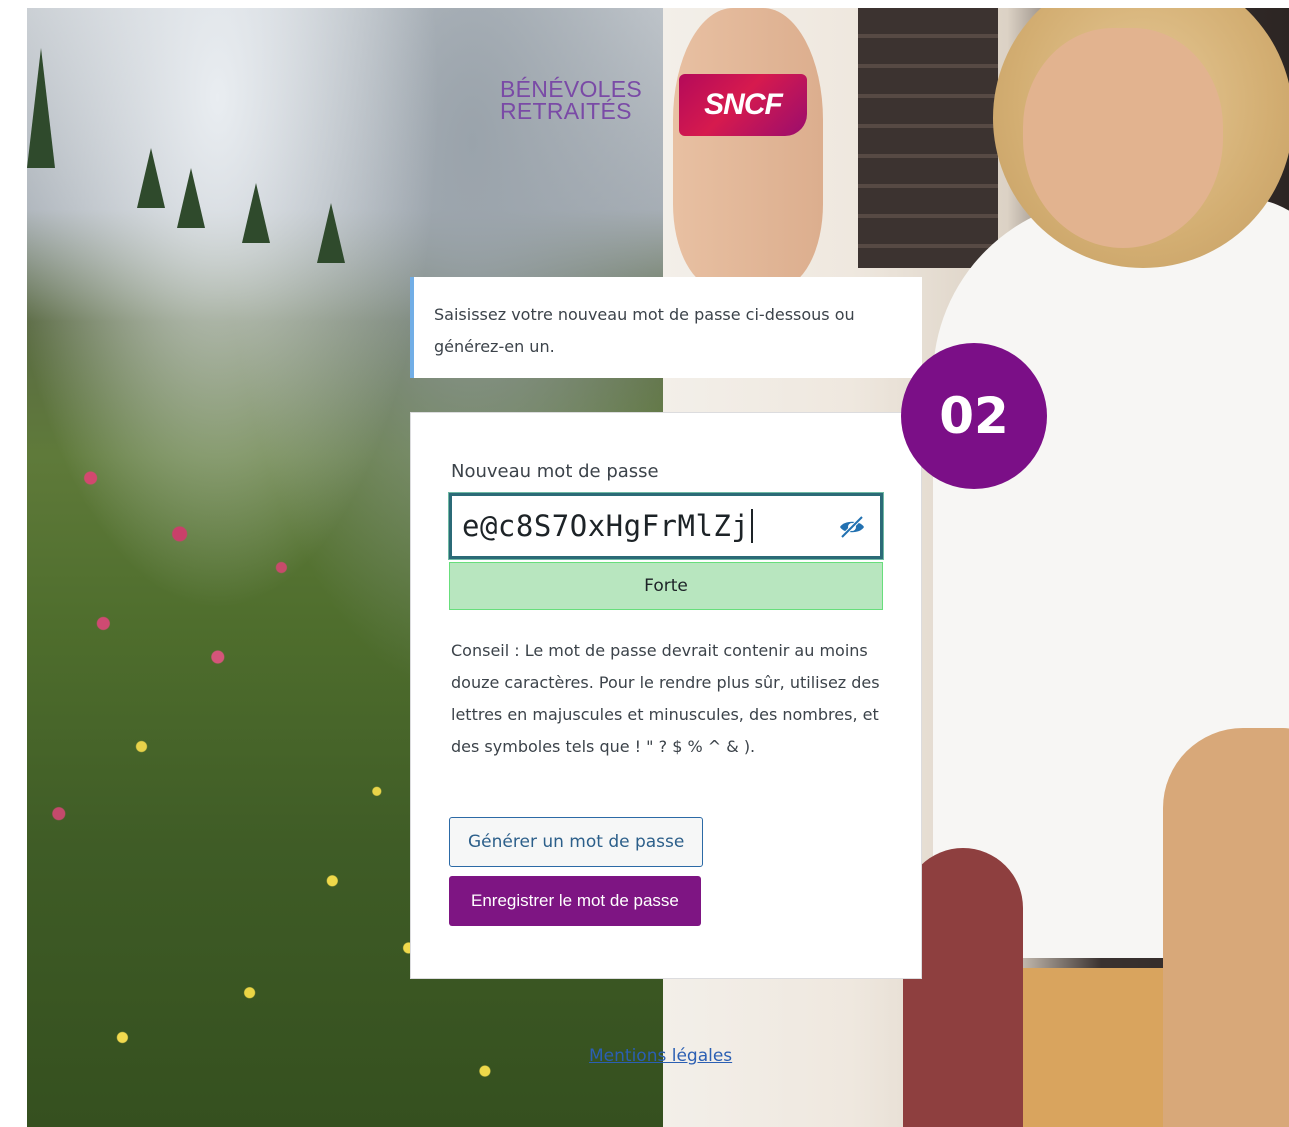  What do you see at coordinates (974, 416) in the screenshot?
I see `step-number-badge: 02` at bounding box center [974, 416].